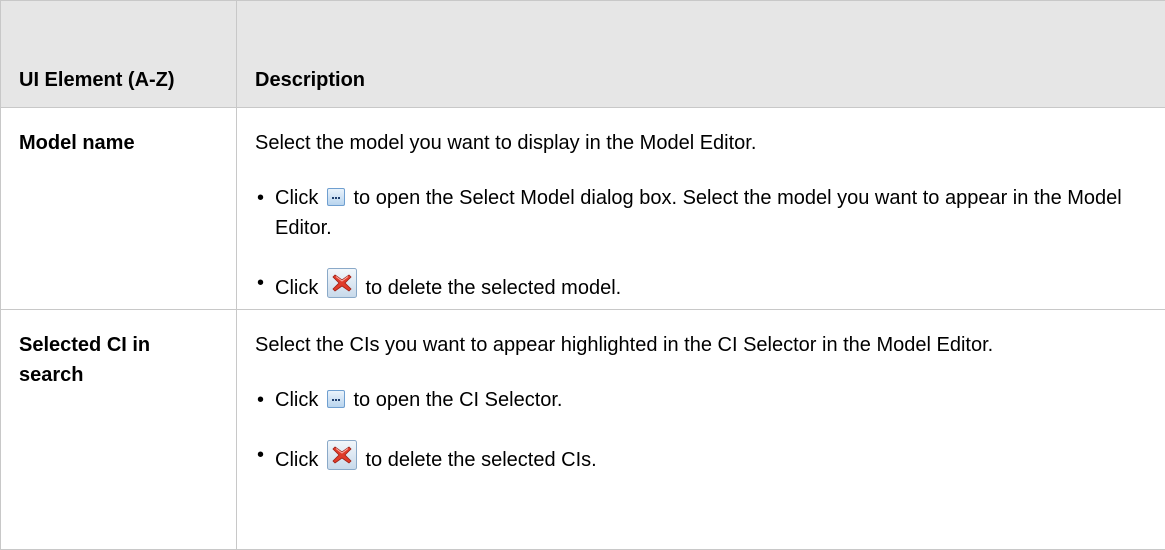 This screenshot has height=550, width=1165. I want to click on bullet-list: • Click to open the CI Selector. • Click, so click(701, 430).